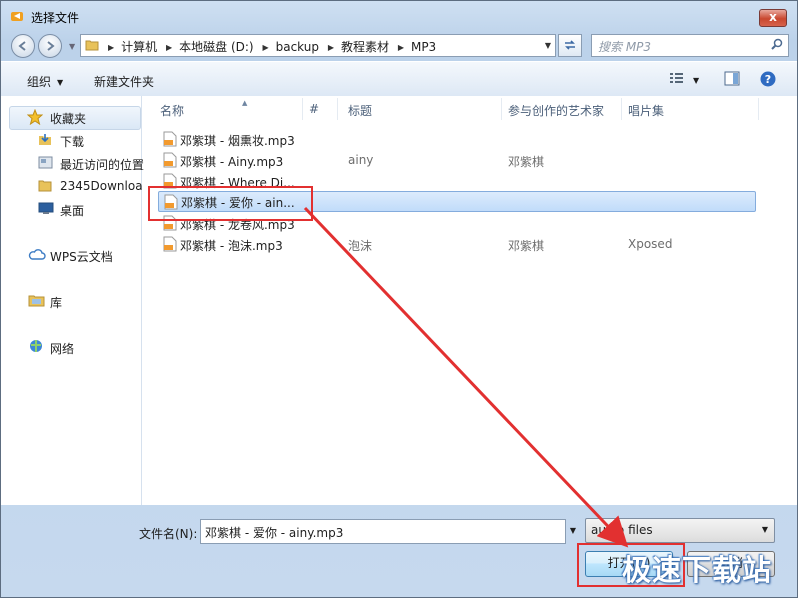 Image resolution: width=798 pixels, height=598 pixels. What do you see at coordinates (237, 141) in the screenshot?
I see `file-name: 邓紫琪 - 烟熏妆.mp3` at bounding box center [237, 141].